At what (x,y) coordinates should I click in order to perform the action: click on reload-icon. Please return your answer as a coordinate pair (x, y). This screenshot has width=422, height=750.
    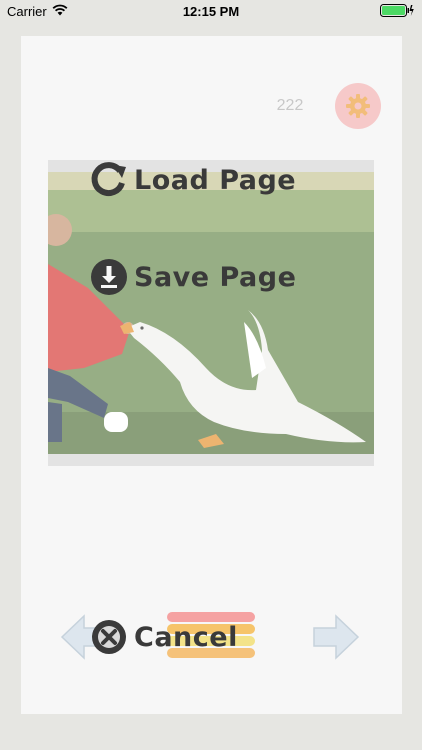
    Looking at the image, I should click on (108, 179).